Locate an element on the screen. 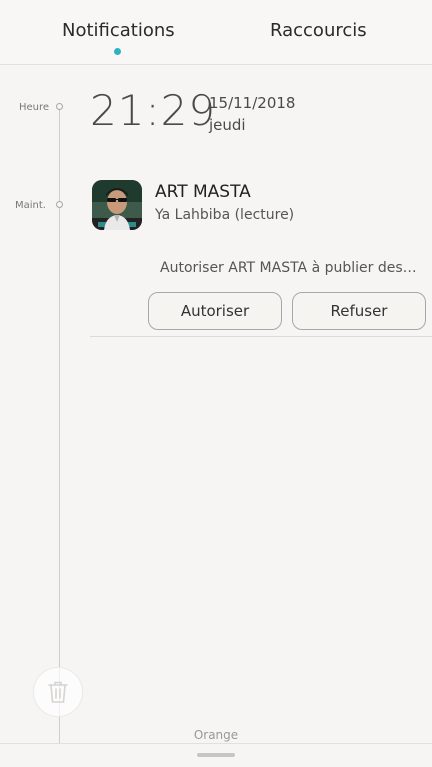  avatar-image is located at coordinates (117, 205).